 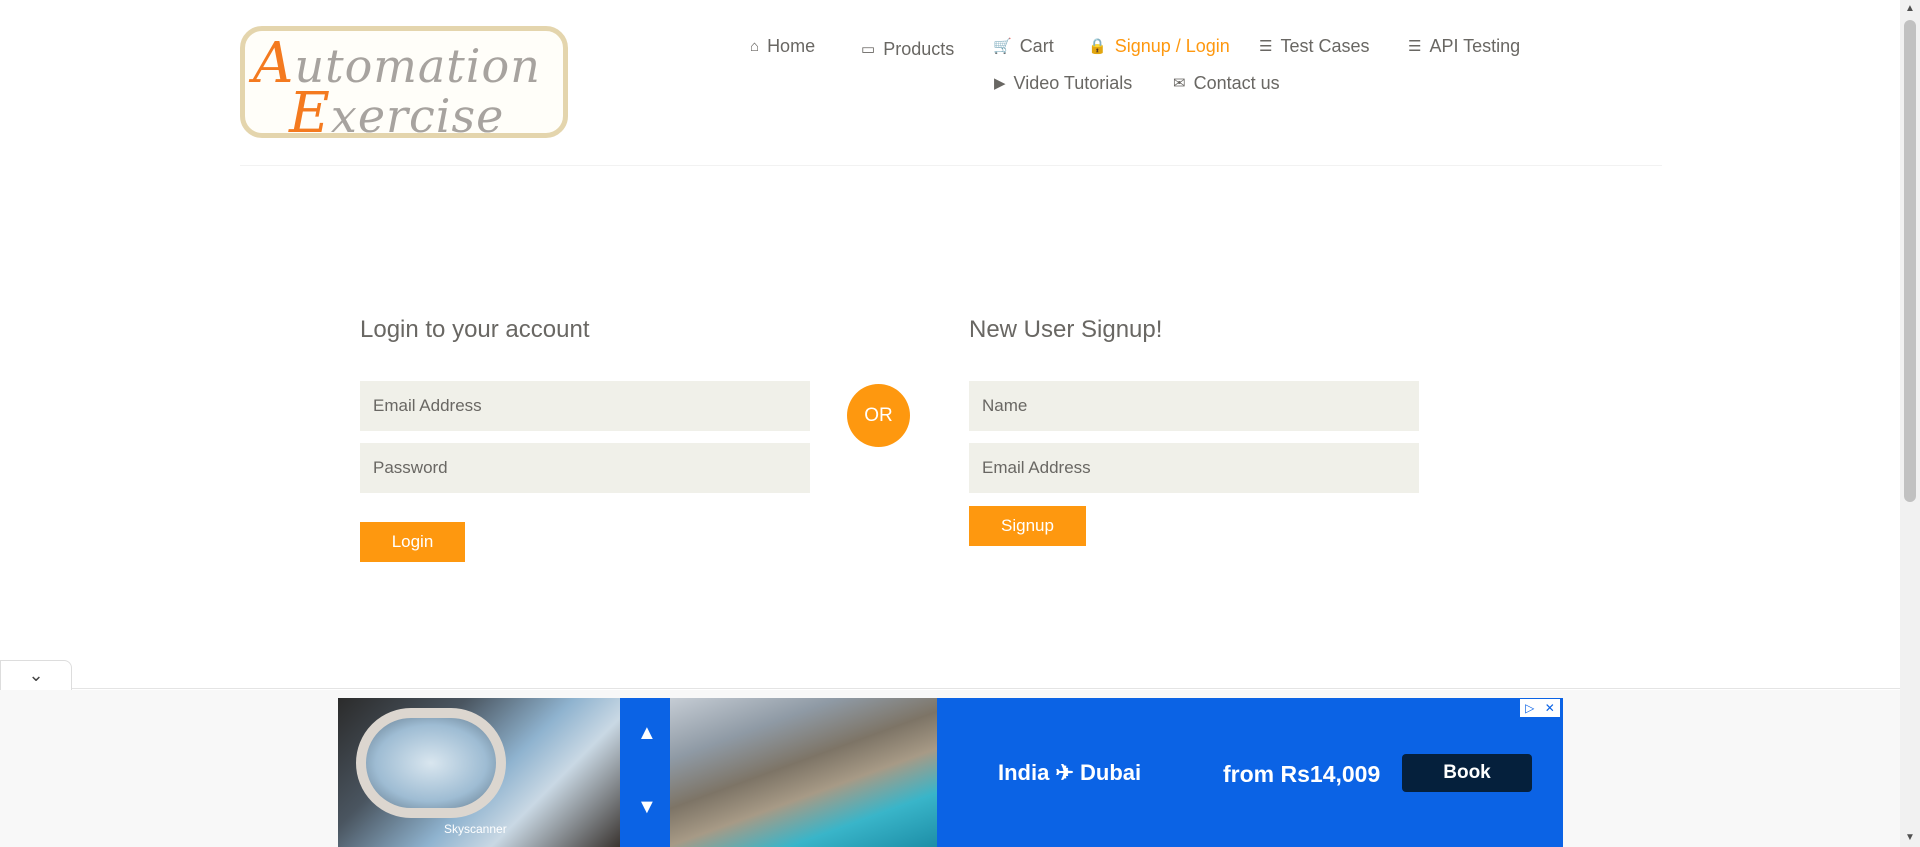 I want to click on signup-button: Signup, so click(x=1027, y=526).